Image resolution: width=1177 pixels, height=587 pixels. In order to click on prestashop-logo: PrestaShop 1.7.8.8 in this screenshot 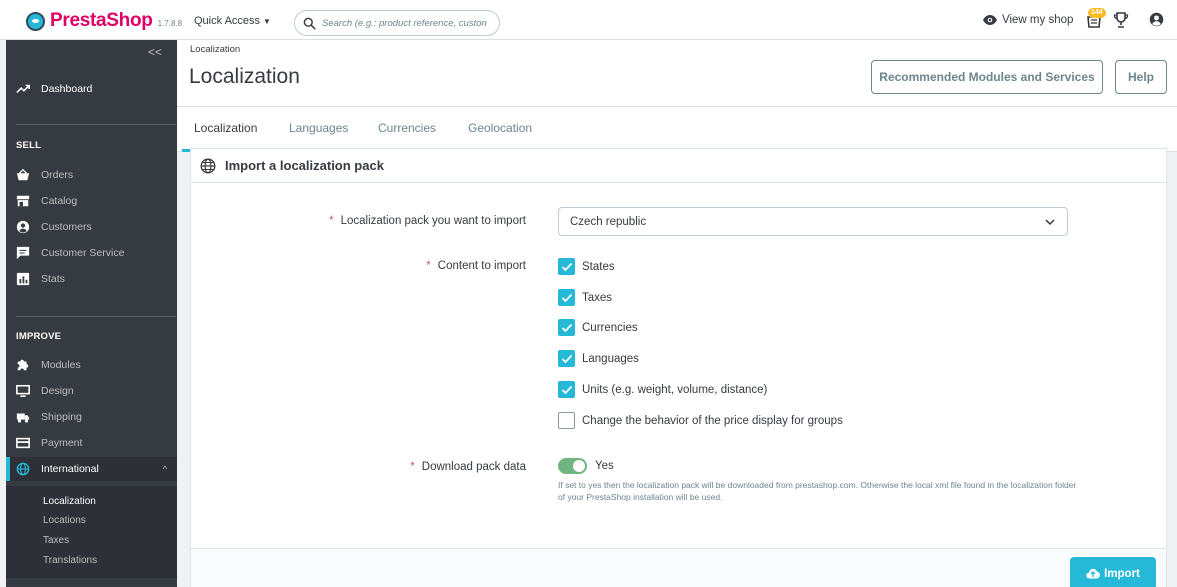, I will do `click(104, 21)`.